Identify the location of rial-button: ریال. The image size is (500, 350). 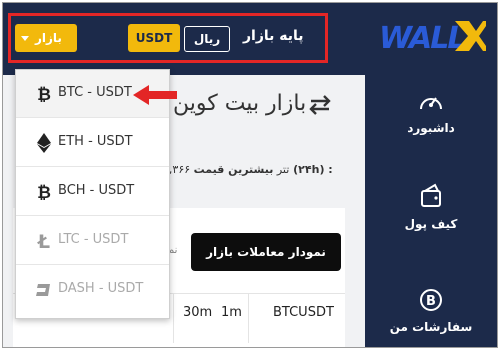
(207, 39).